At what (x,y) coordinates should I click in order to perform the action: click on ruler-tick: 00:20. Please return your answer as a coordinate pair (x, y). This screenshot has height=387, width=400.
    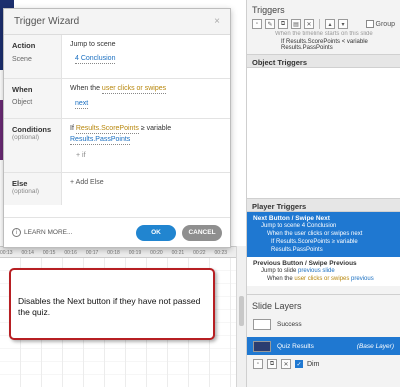
    Looking at the image, I should click on (156, 253).